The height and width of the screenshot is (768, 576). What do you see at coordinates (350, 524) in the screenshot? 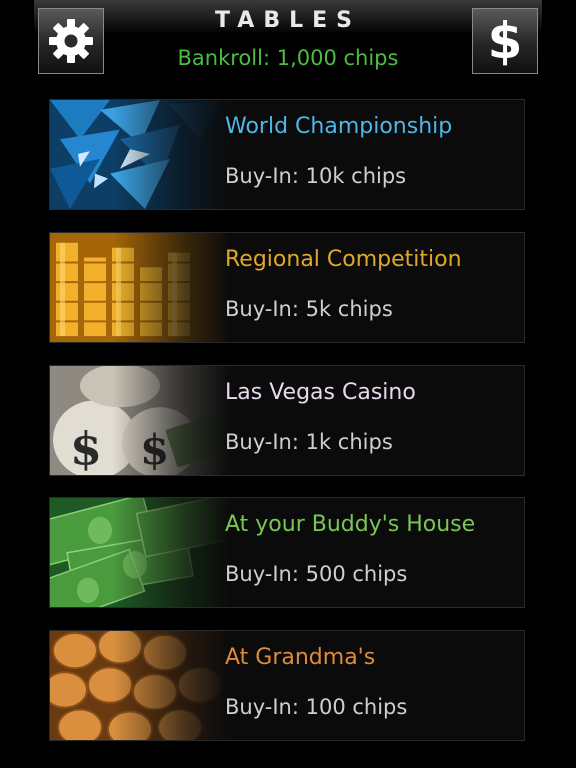
I see `table-name: At your Buddy's House` at bounding box center [350, 524].